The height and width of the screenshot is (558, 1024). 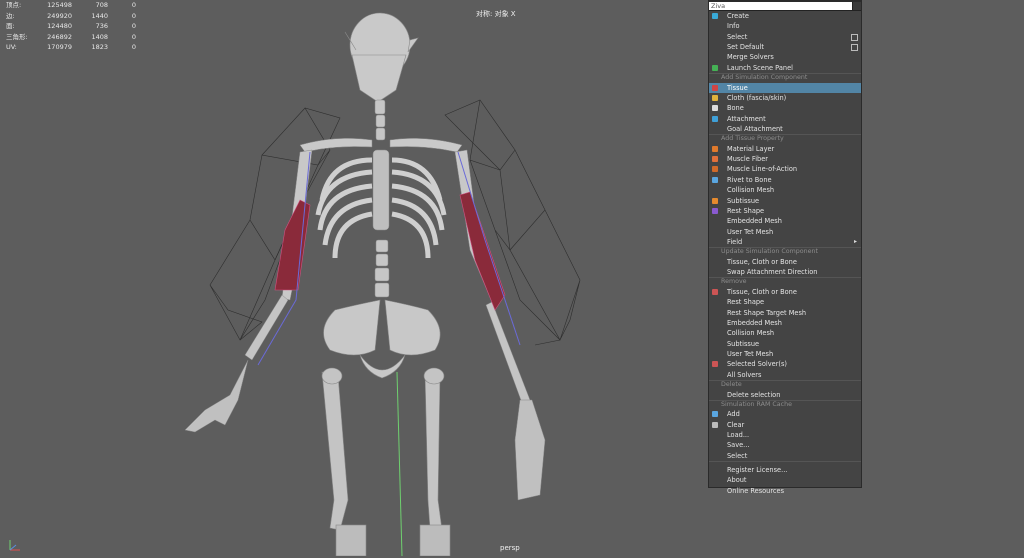 What do you see at coordinates (71, 26) in the screenshot?
I see `hud-row: 面: 124480 736 0` at bounding box center [71, 26].